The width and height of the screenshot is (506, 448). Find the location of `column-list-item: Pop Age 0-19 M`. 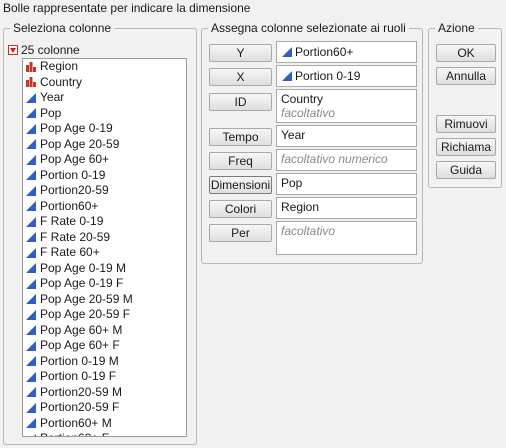

column-list-item: Pop Age 0-19 M is located at coordinates (104, 269).